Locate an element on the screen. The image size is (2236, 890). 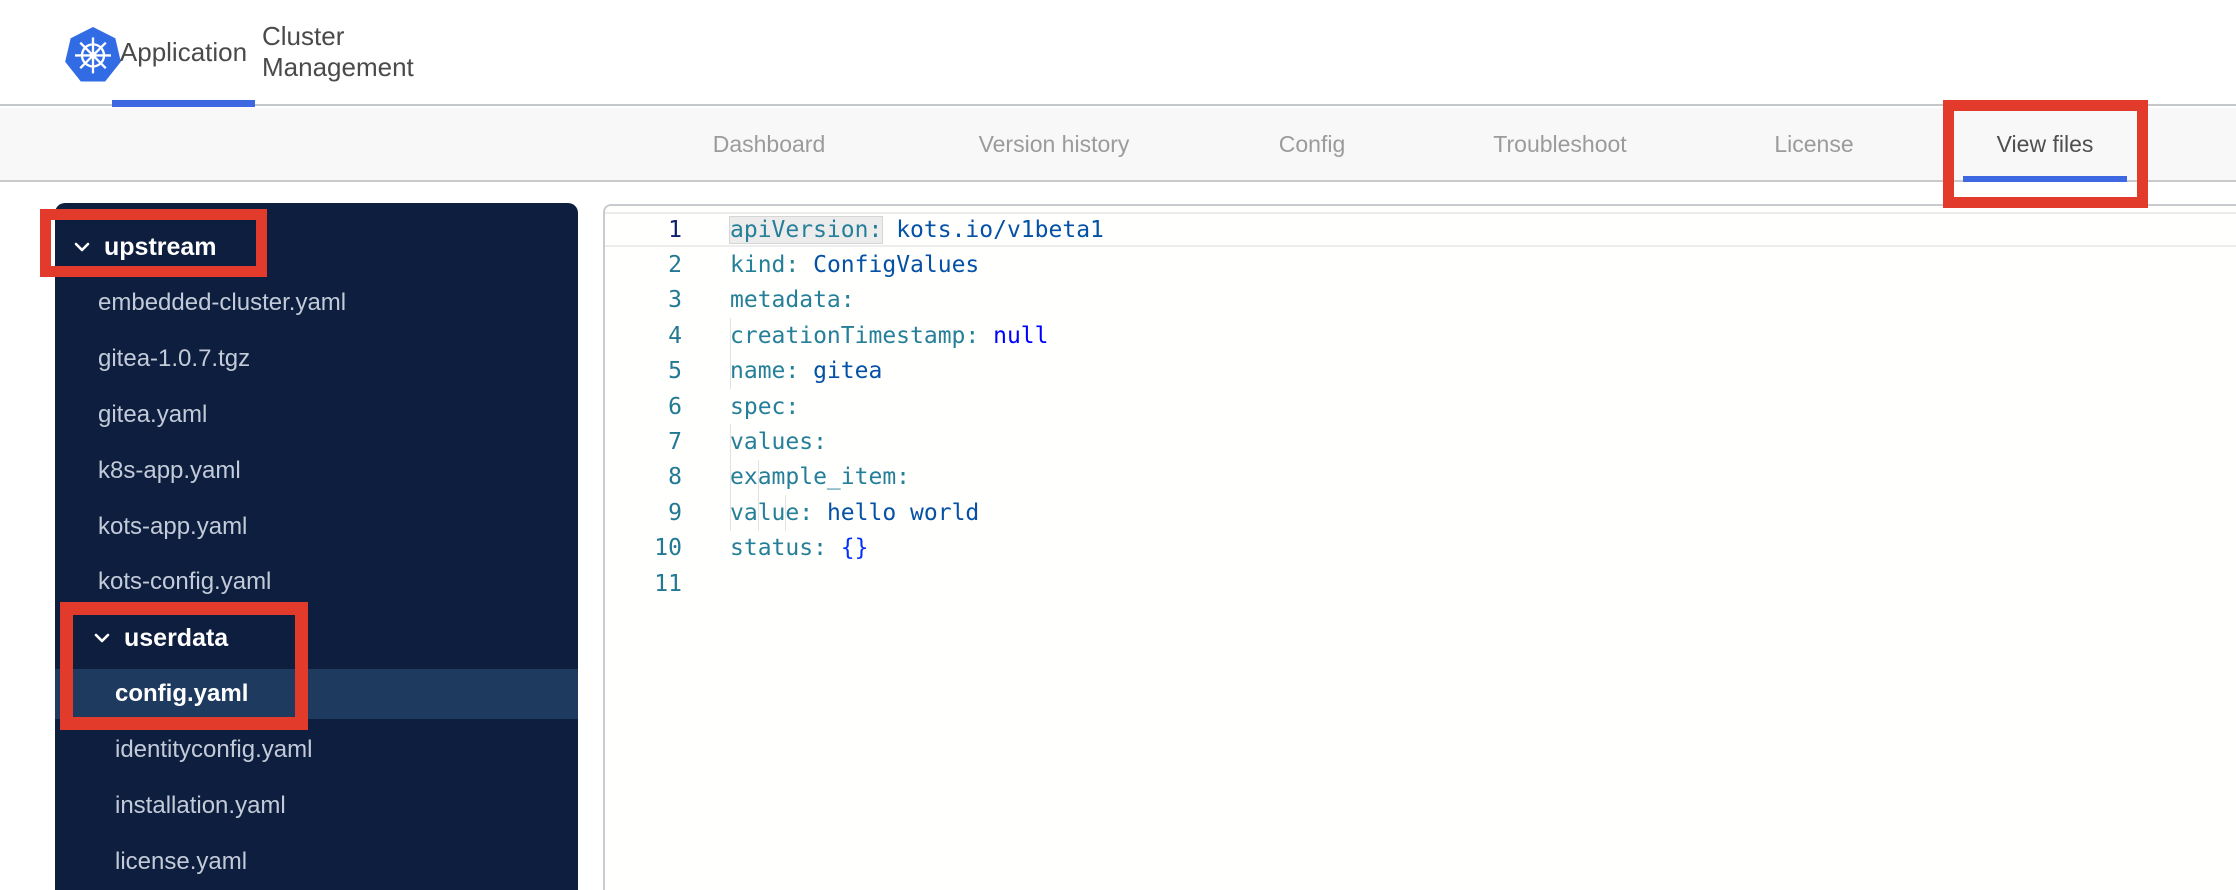
code-content is located at coordinates (706, 583).